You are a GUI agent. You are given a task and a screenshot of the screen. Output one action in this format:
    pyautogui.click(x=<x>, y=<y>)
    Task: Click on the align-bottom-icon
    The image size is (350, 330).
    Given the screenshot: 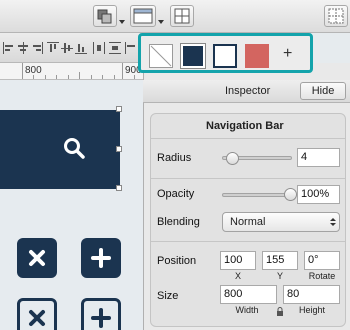 What is the action you would take?
    pyautogui.click(x=81, y=48)
    